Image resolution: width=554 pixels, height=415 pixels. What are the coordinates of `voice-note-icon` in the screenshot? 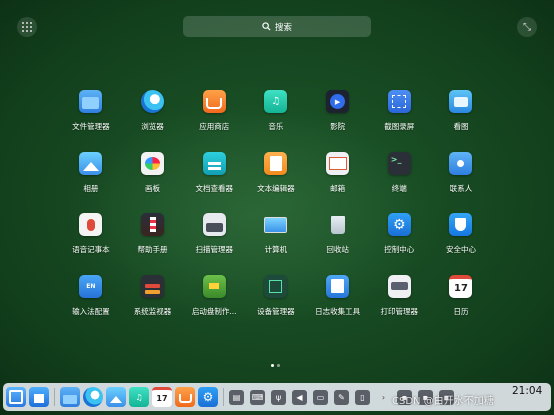 It's located at (91, 224).